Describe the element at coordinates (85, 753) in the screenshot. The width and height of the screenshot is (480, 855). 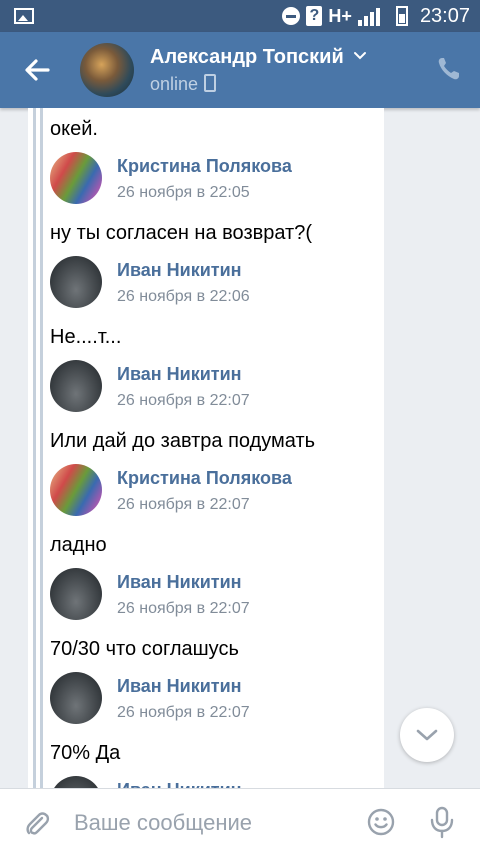
I see `message-text: 70% Да` at that location.